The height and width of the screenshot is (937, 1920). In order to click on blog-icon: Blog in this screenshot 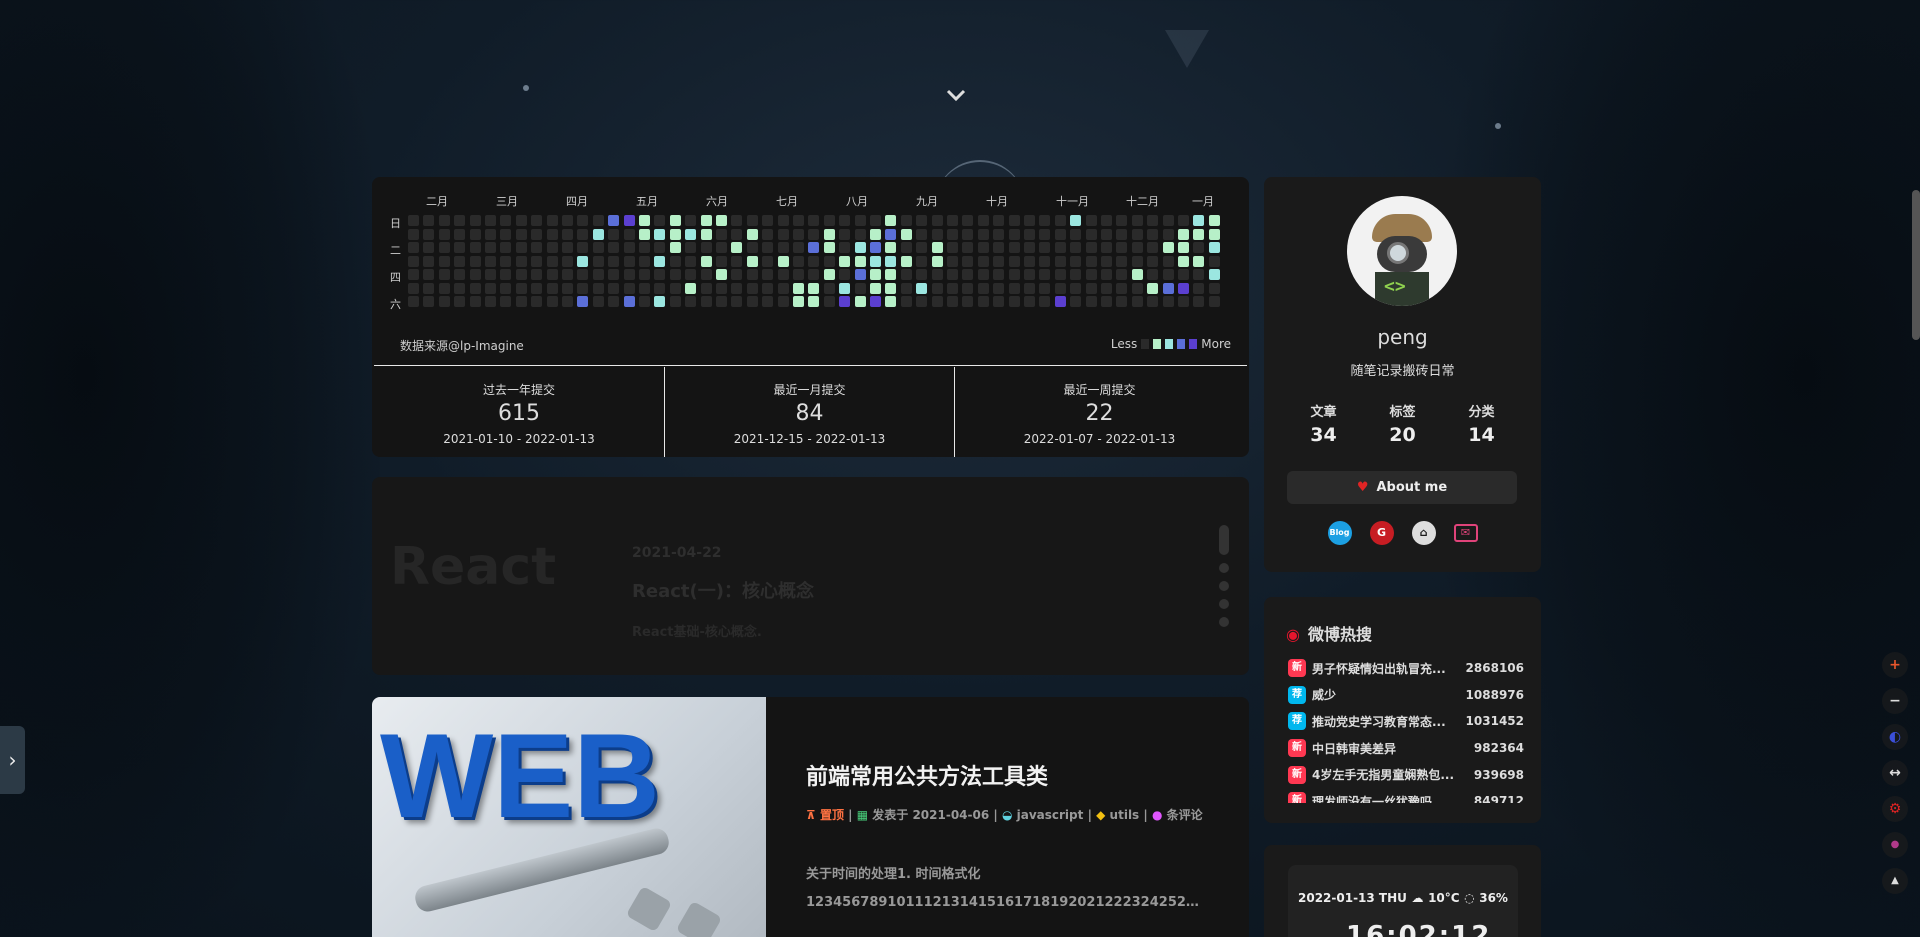, I will do `click(1339, 533)`.